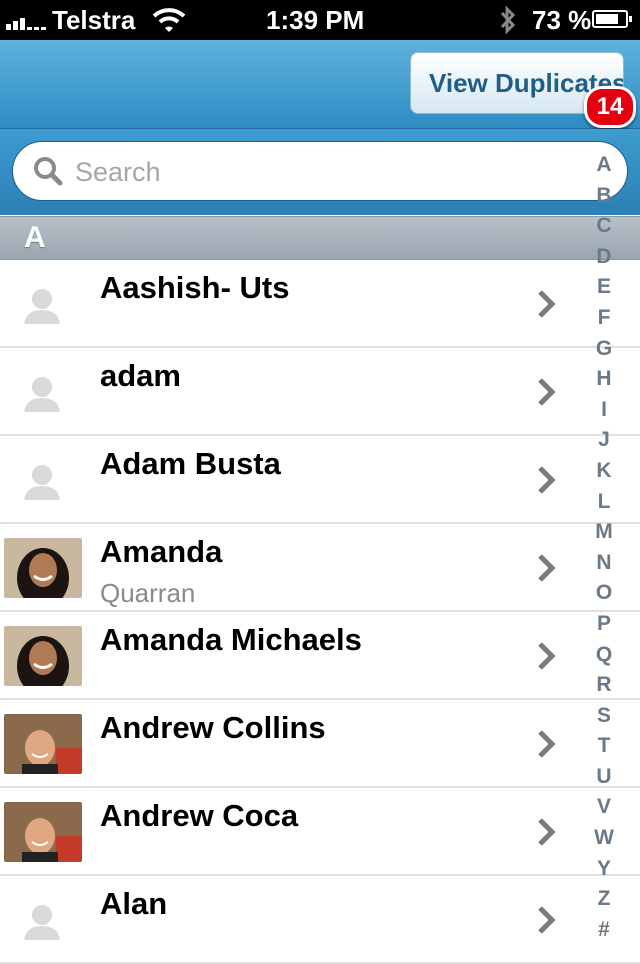 The width and height of the screenshot is (640, 964). What do you see at coordinates (604, 930) in the screenshot?
I see `index-letter: #` at bounding box center [604, 930].